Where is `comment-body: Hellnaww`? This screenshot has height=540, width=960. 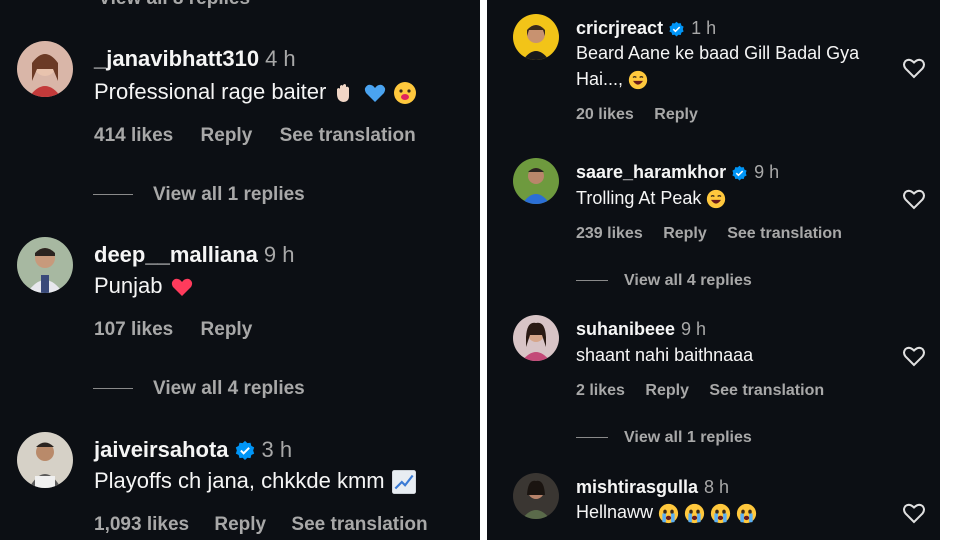
comment-body: Hellnaww is located at coordinates (615, 512).